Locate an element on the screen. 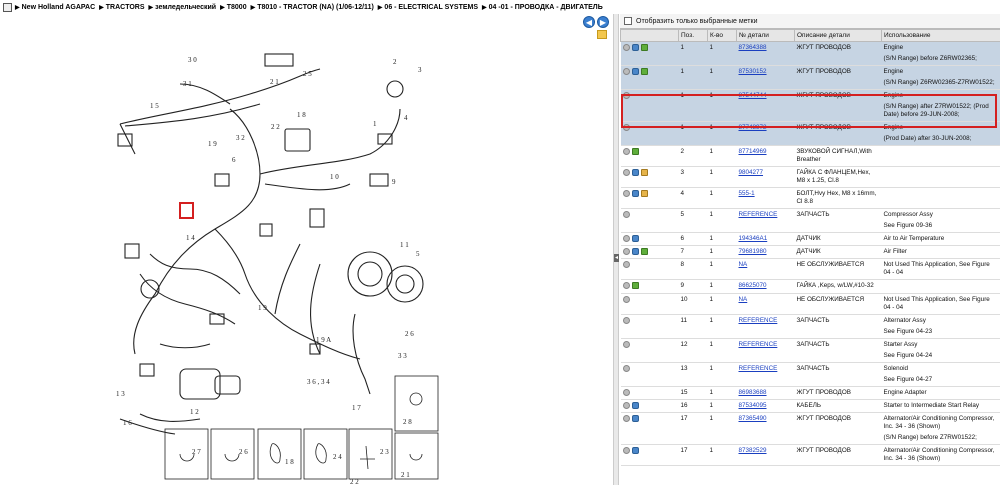 Image resolution: width=1000 pixels, height=485 pixels. part-number-cell: 86983688 is located at coordinates (765, 393).